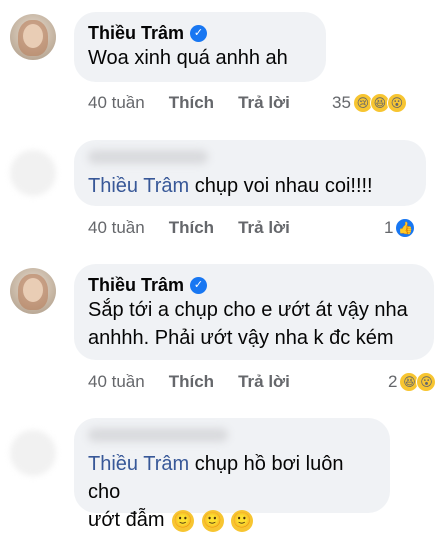  What do you see at coordinates (405, 228) in the screenshot?
I see `like-icon: 👍` at bounding box center [405, 228].